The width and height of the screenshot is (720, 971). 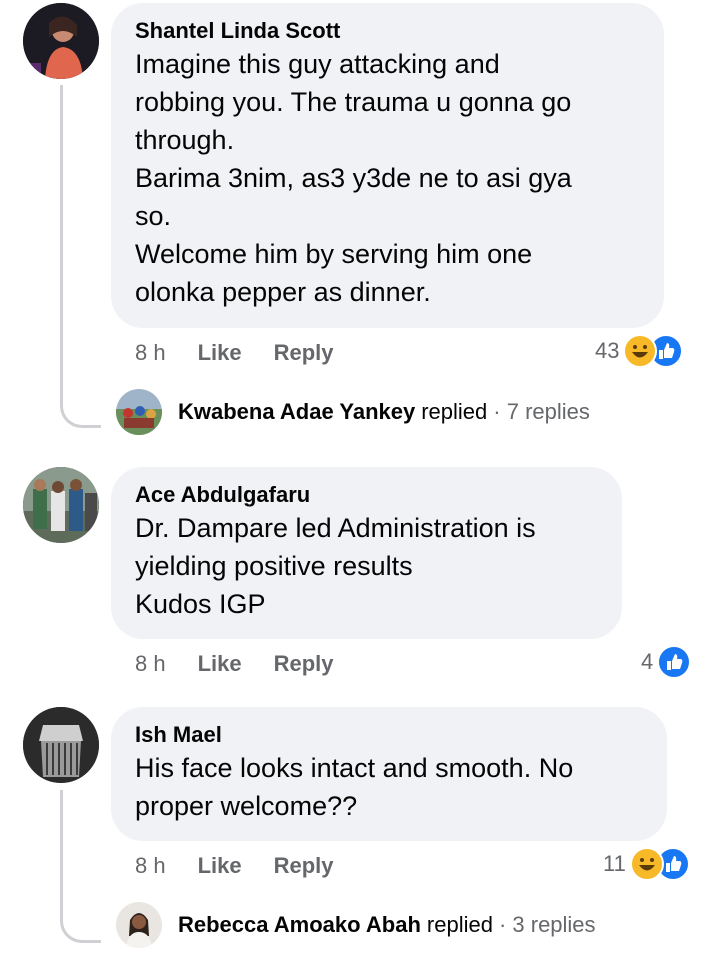 I want to click on comment-line: Welcome him by serving him one, so click(x=334, y=254).